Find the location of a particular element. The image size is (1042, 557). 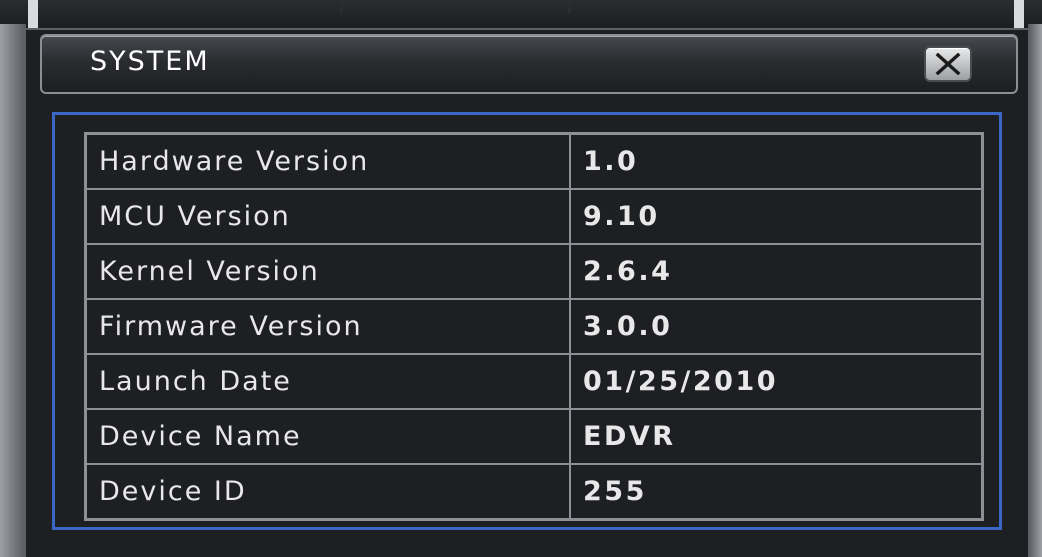

close-x-icon is located at coordinates (948, 64).